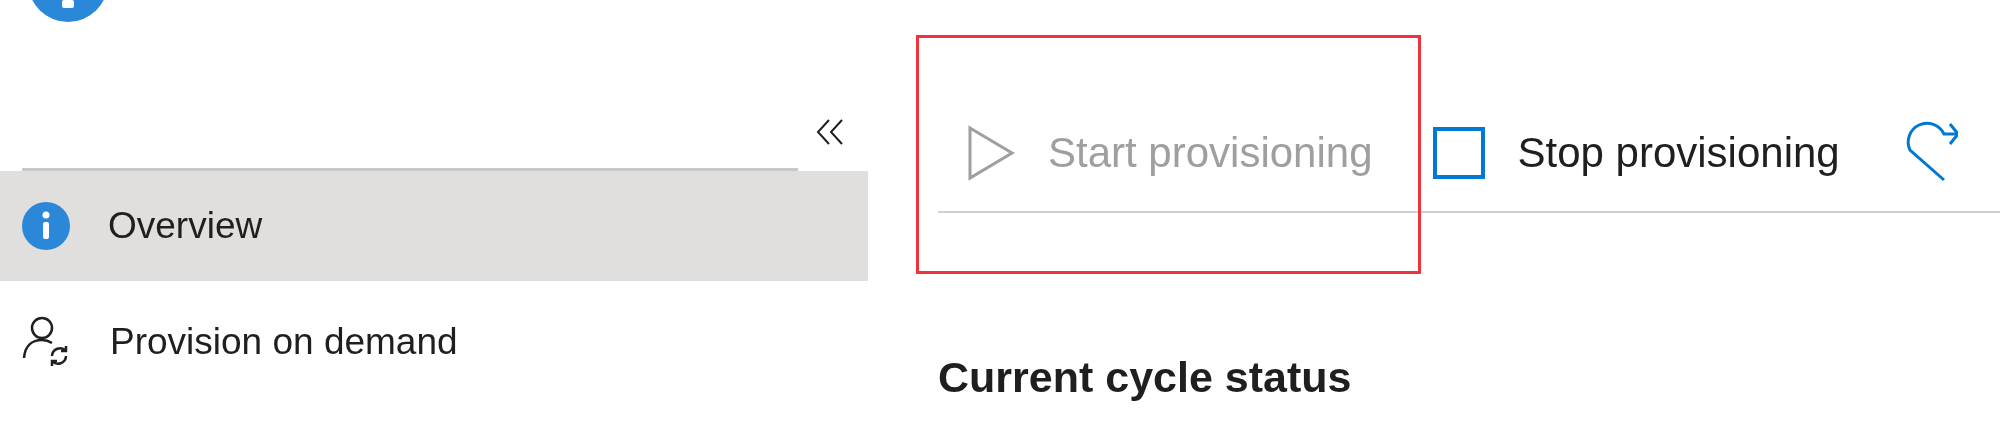 This screenshot has width=2000, height=447. Describe the element at coordinates (1458, 153) in the screenshot. I see `stop-icon` at that location.